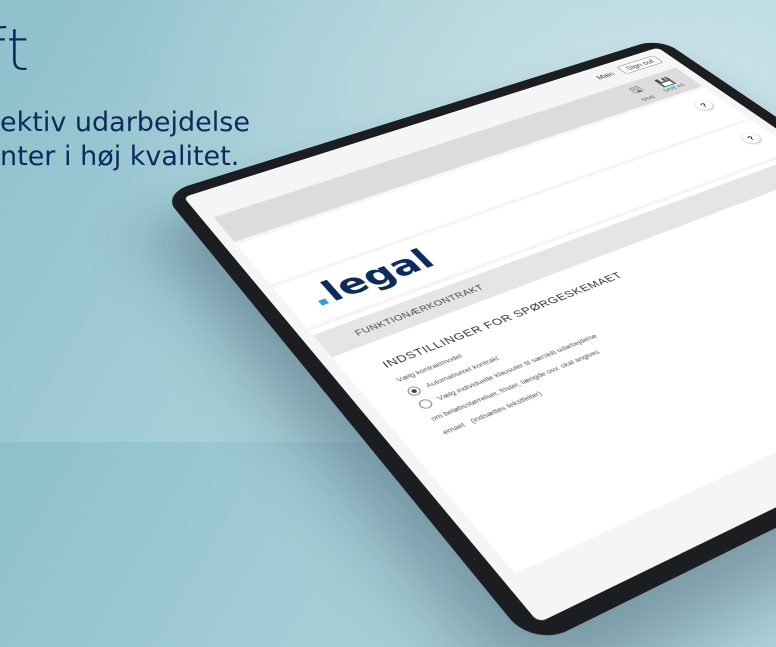 This screenshot has width=776, height=647. What do you see at coordinates (636, 90) in the screenshot?
I see `save-icon: 🖫` at bounding box center [636, 90].